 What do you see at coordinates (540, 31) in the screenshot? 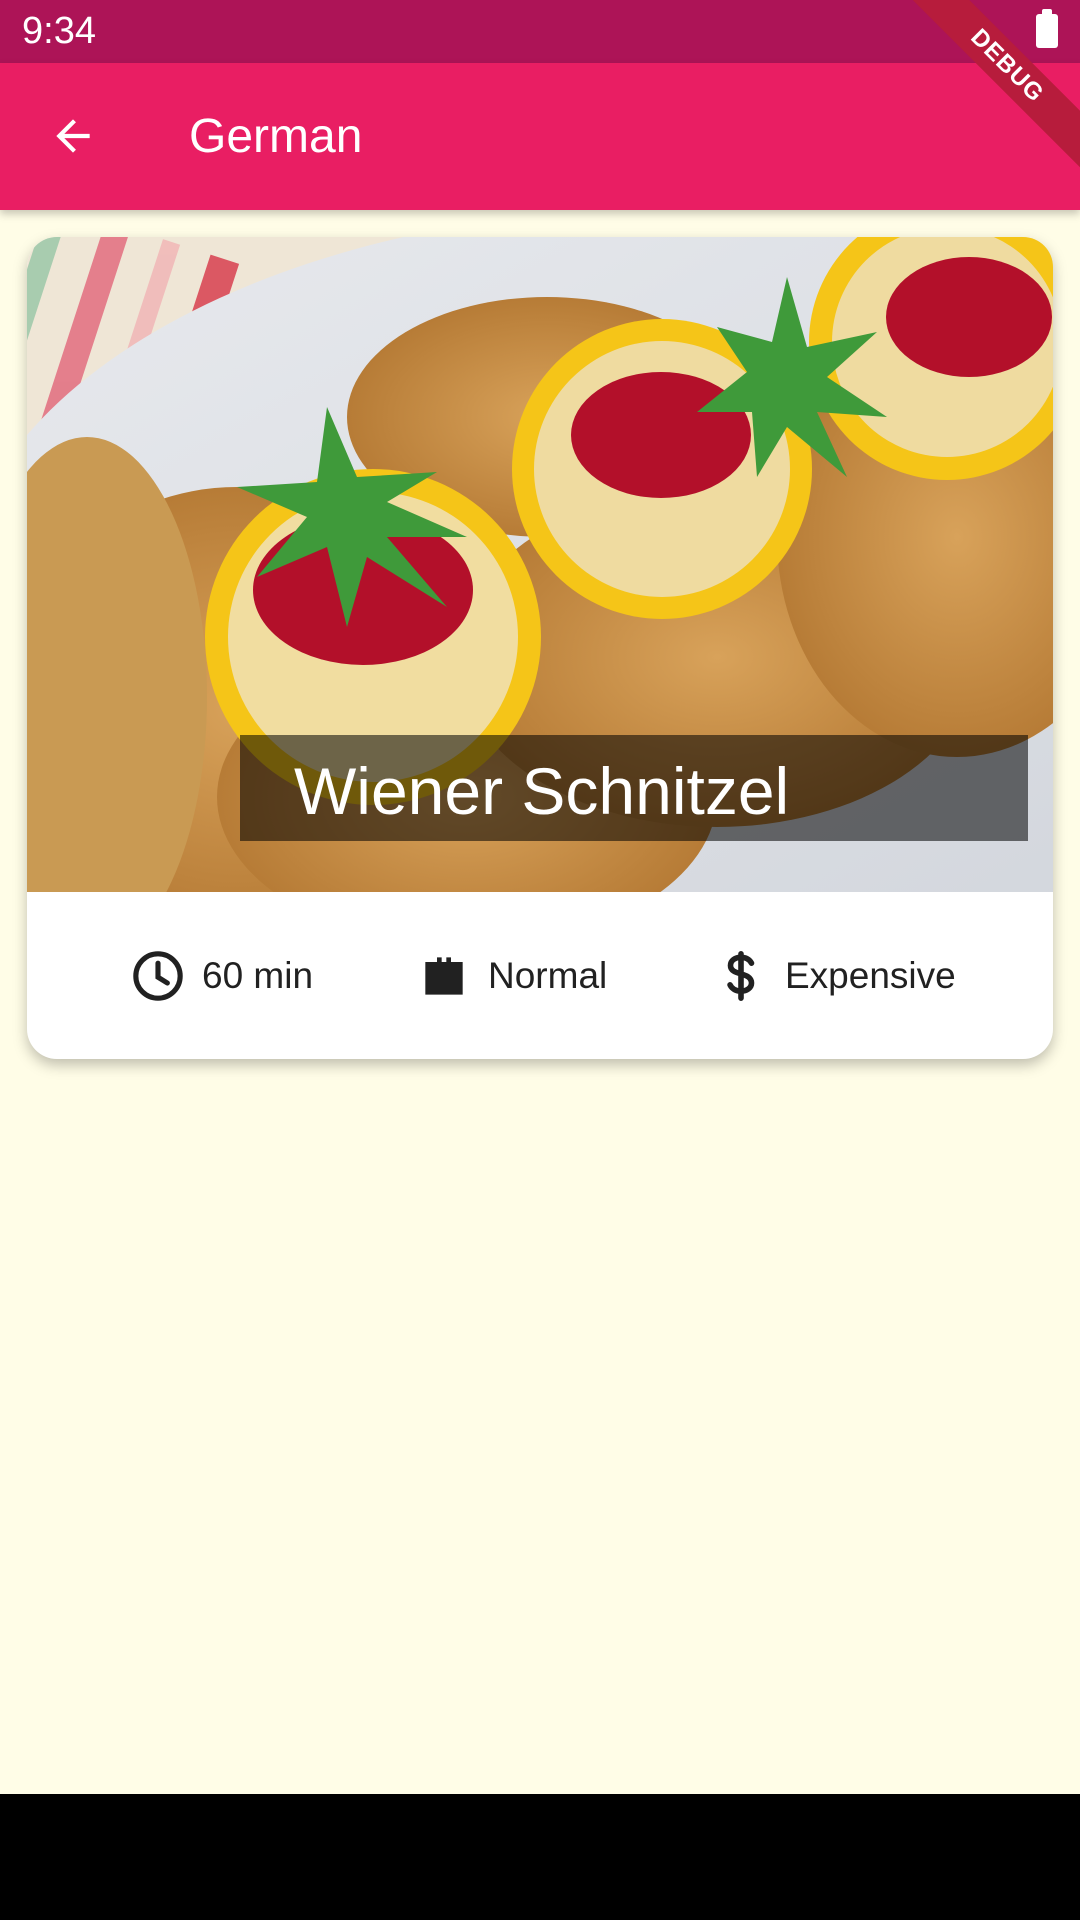
I see `status-bar: 9:34` at bounding box center [540, 31].